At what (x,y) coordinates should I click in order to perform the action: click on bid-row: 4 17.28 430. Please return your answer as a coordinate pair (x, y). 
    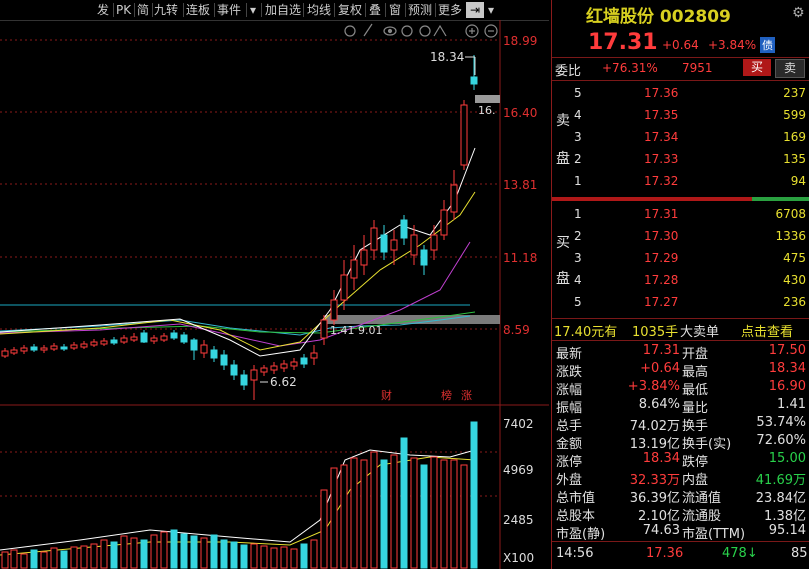
    Looking at the image, I should click on (680, 281).